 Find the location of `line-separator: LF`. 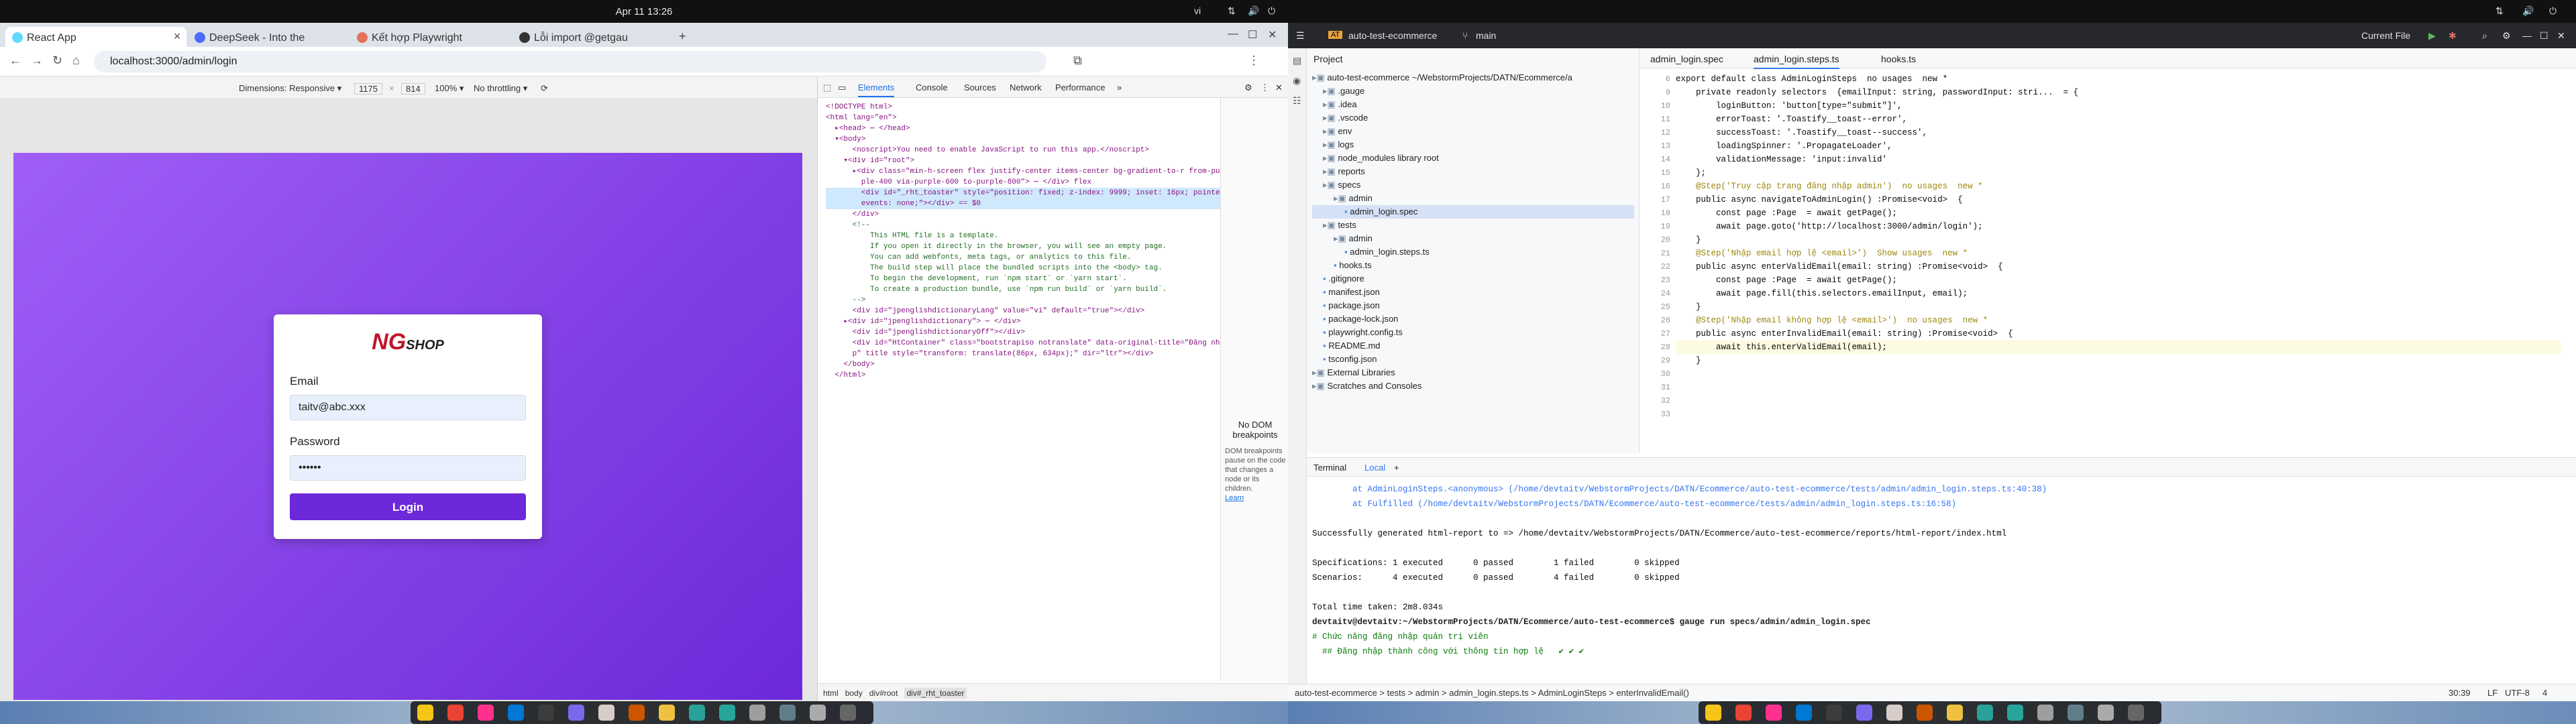

line-separator: LF is located at coordinates (2492, 693).